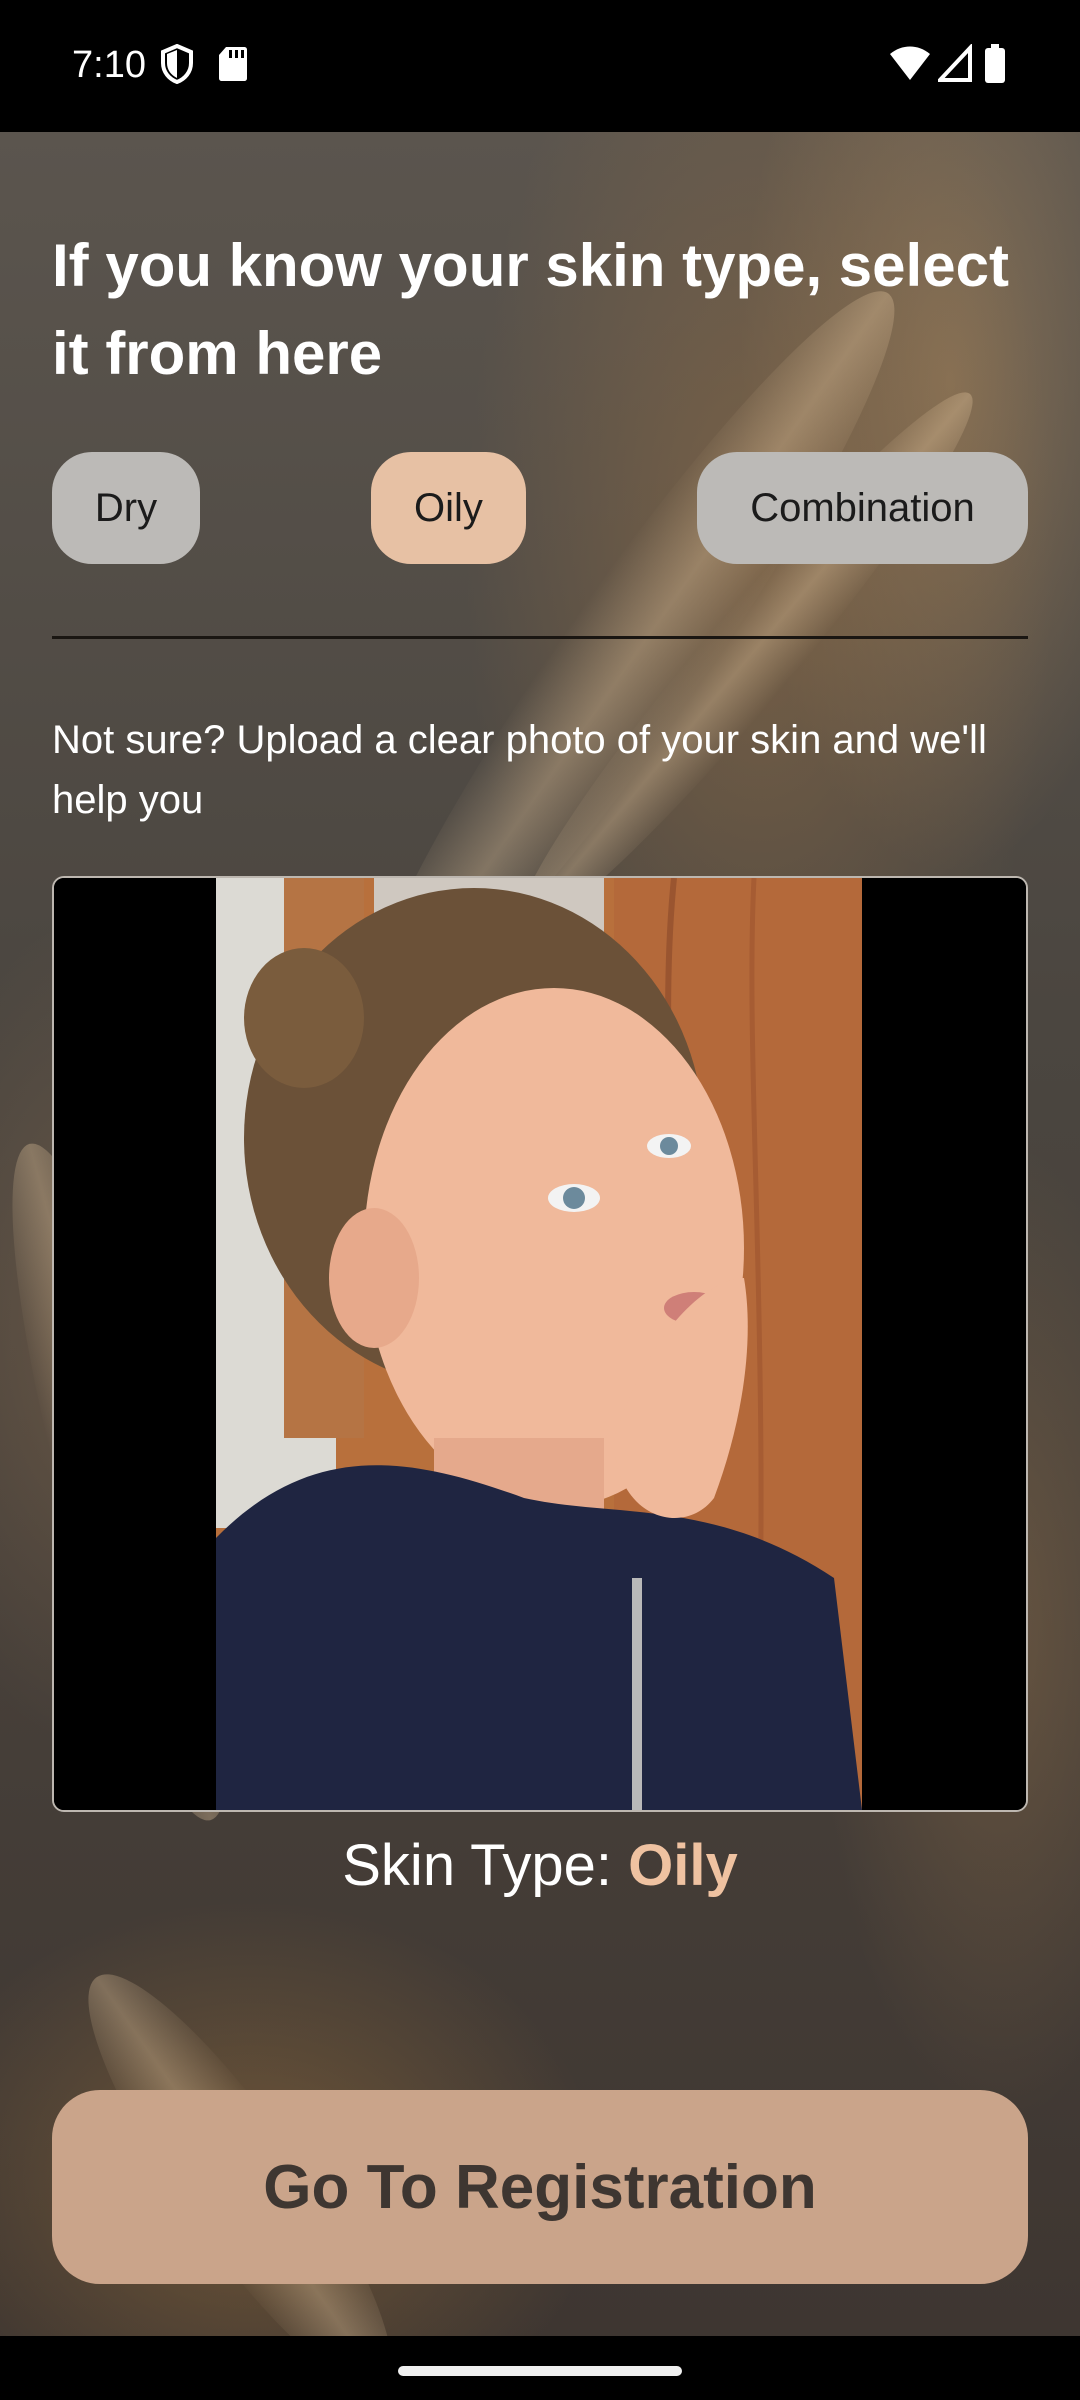  I want to click on navigation-bar, so click(540, 2368).